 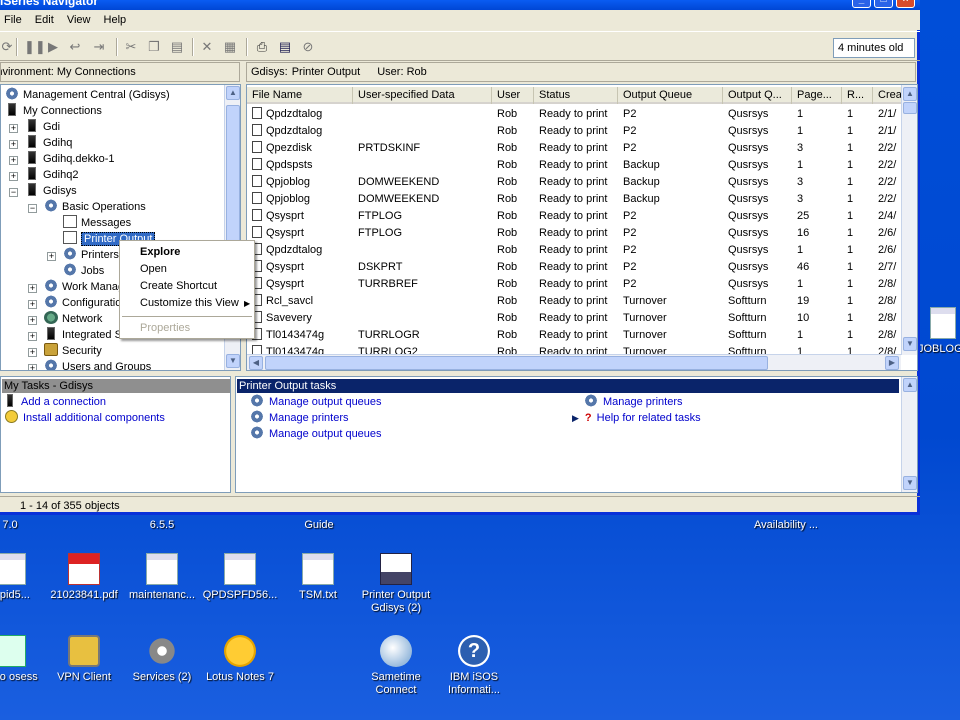 What do you see at coordinates (48, 143) in the screenshot?
I see `tree-gdihq: Gdihq` at bounding box center [48, 143].